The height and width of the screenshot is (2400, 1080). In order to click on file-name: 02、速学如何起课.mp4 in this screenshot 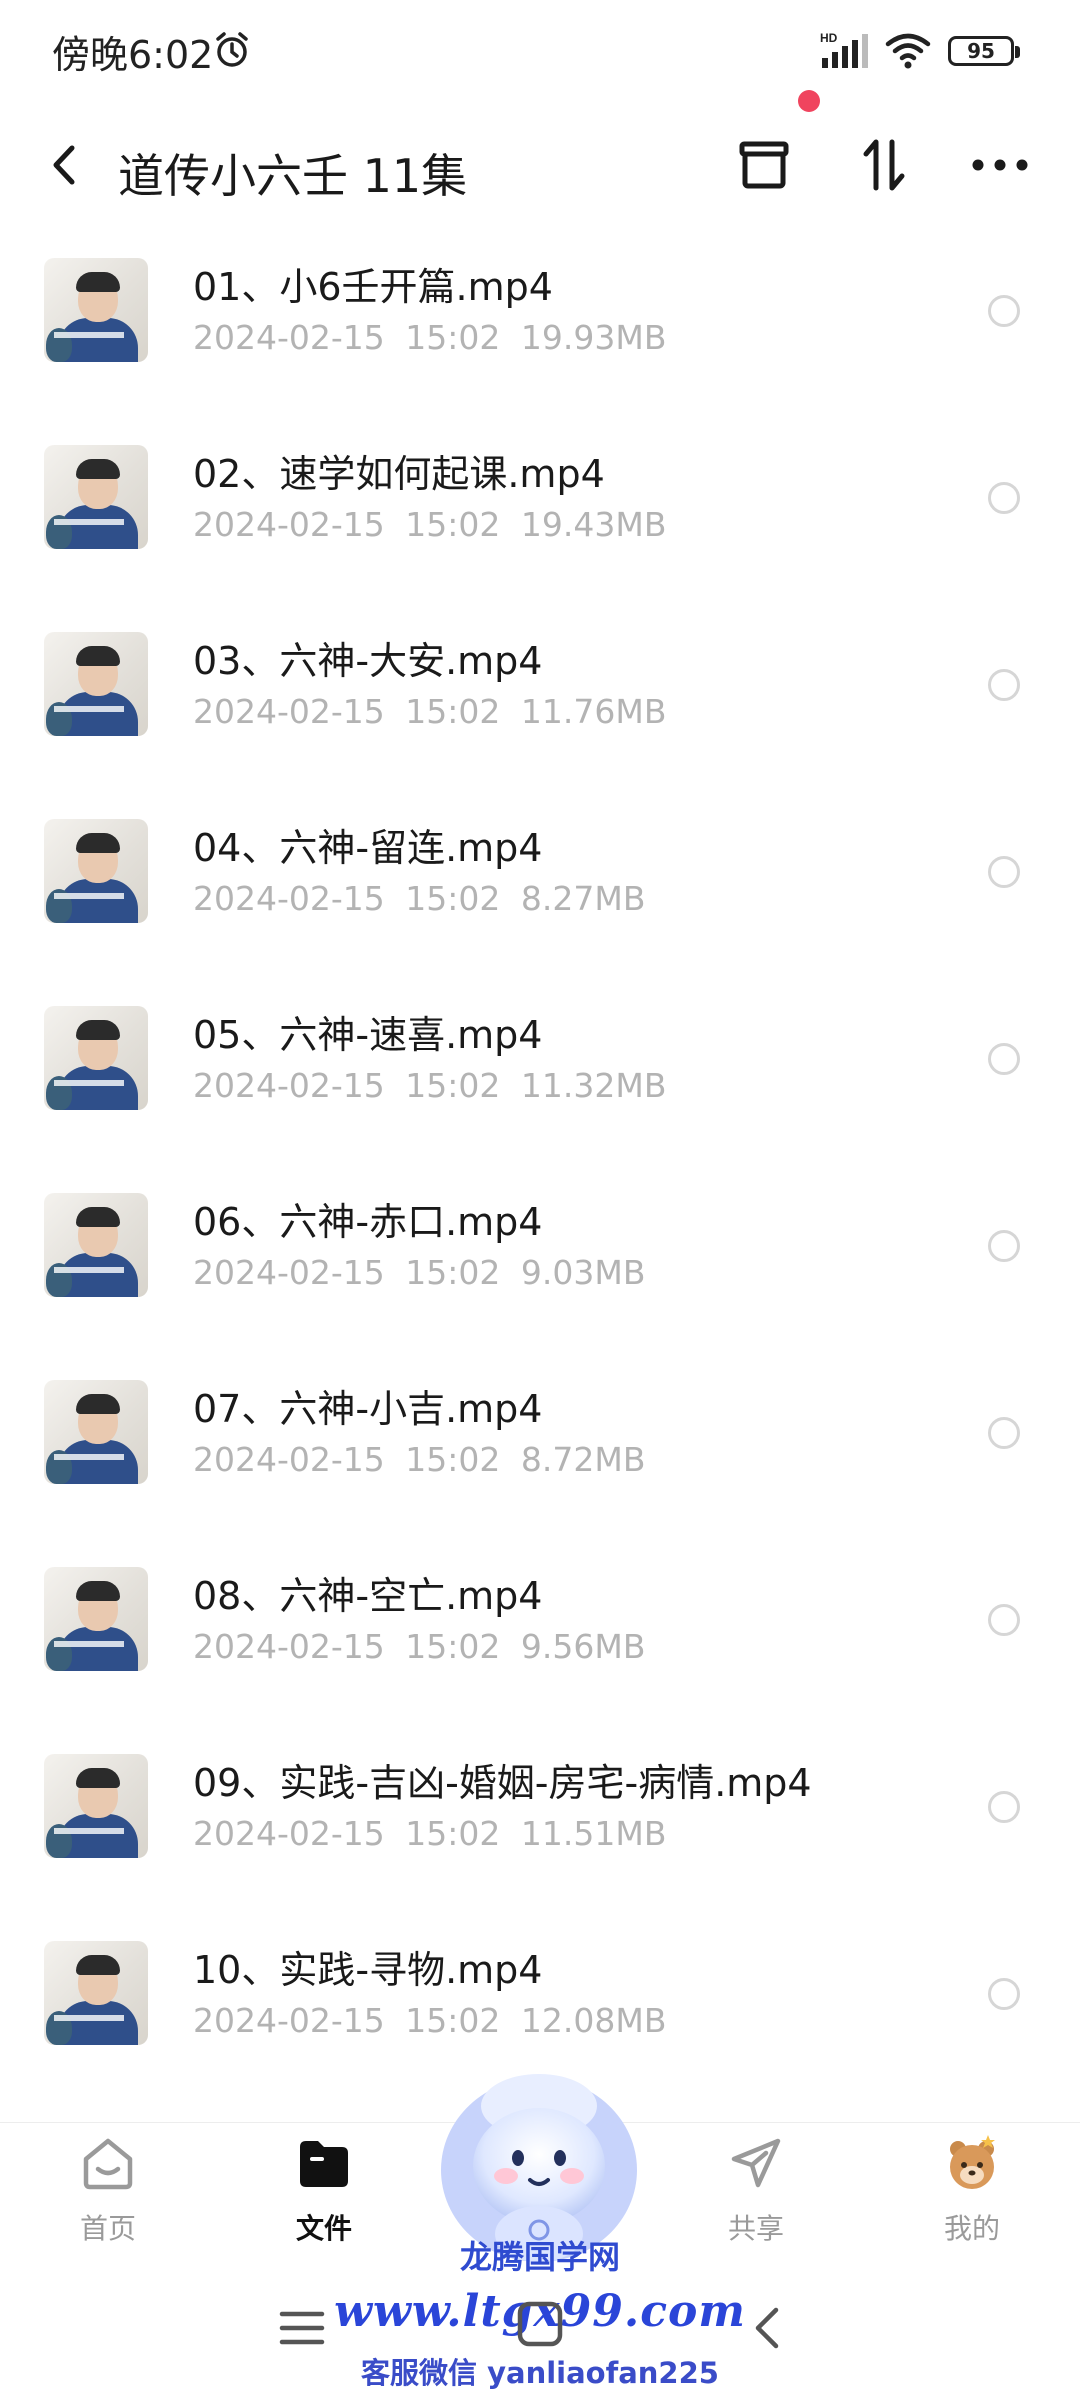, I will do `click(399, 474)`.